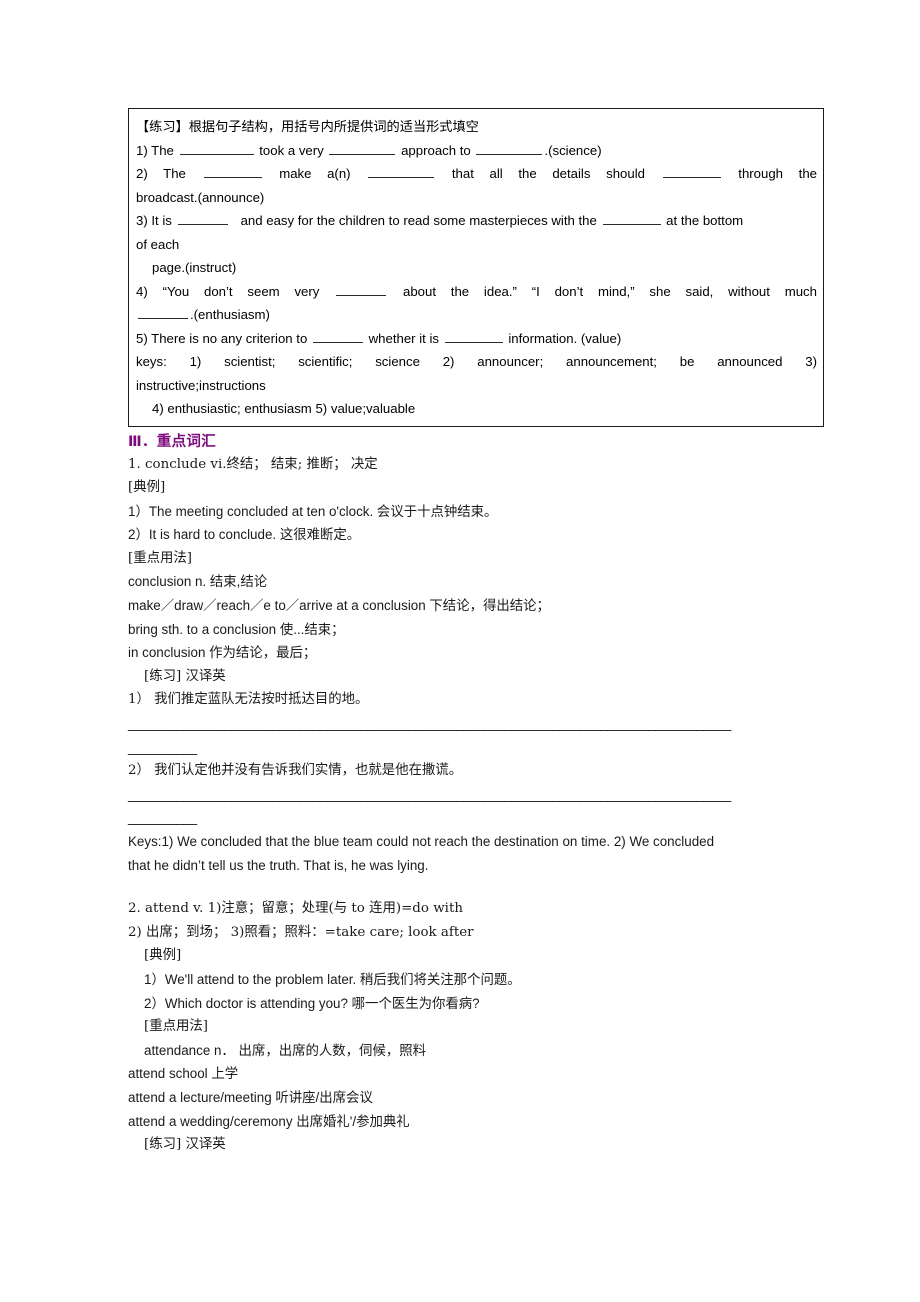 The height and width of the screenshot is (1302, 920). Describe the element at coordinates (476, 386) in the screenshot. I see `exercise-keys-line-2: instructive;instructions` at that location.